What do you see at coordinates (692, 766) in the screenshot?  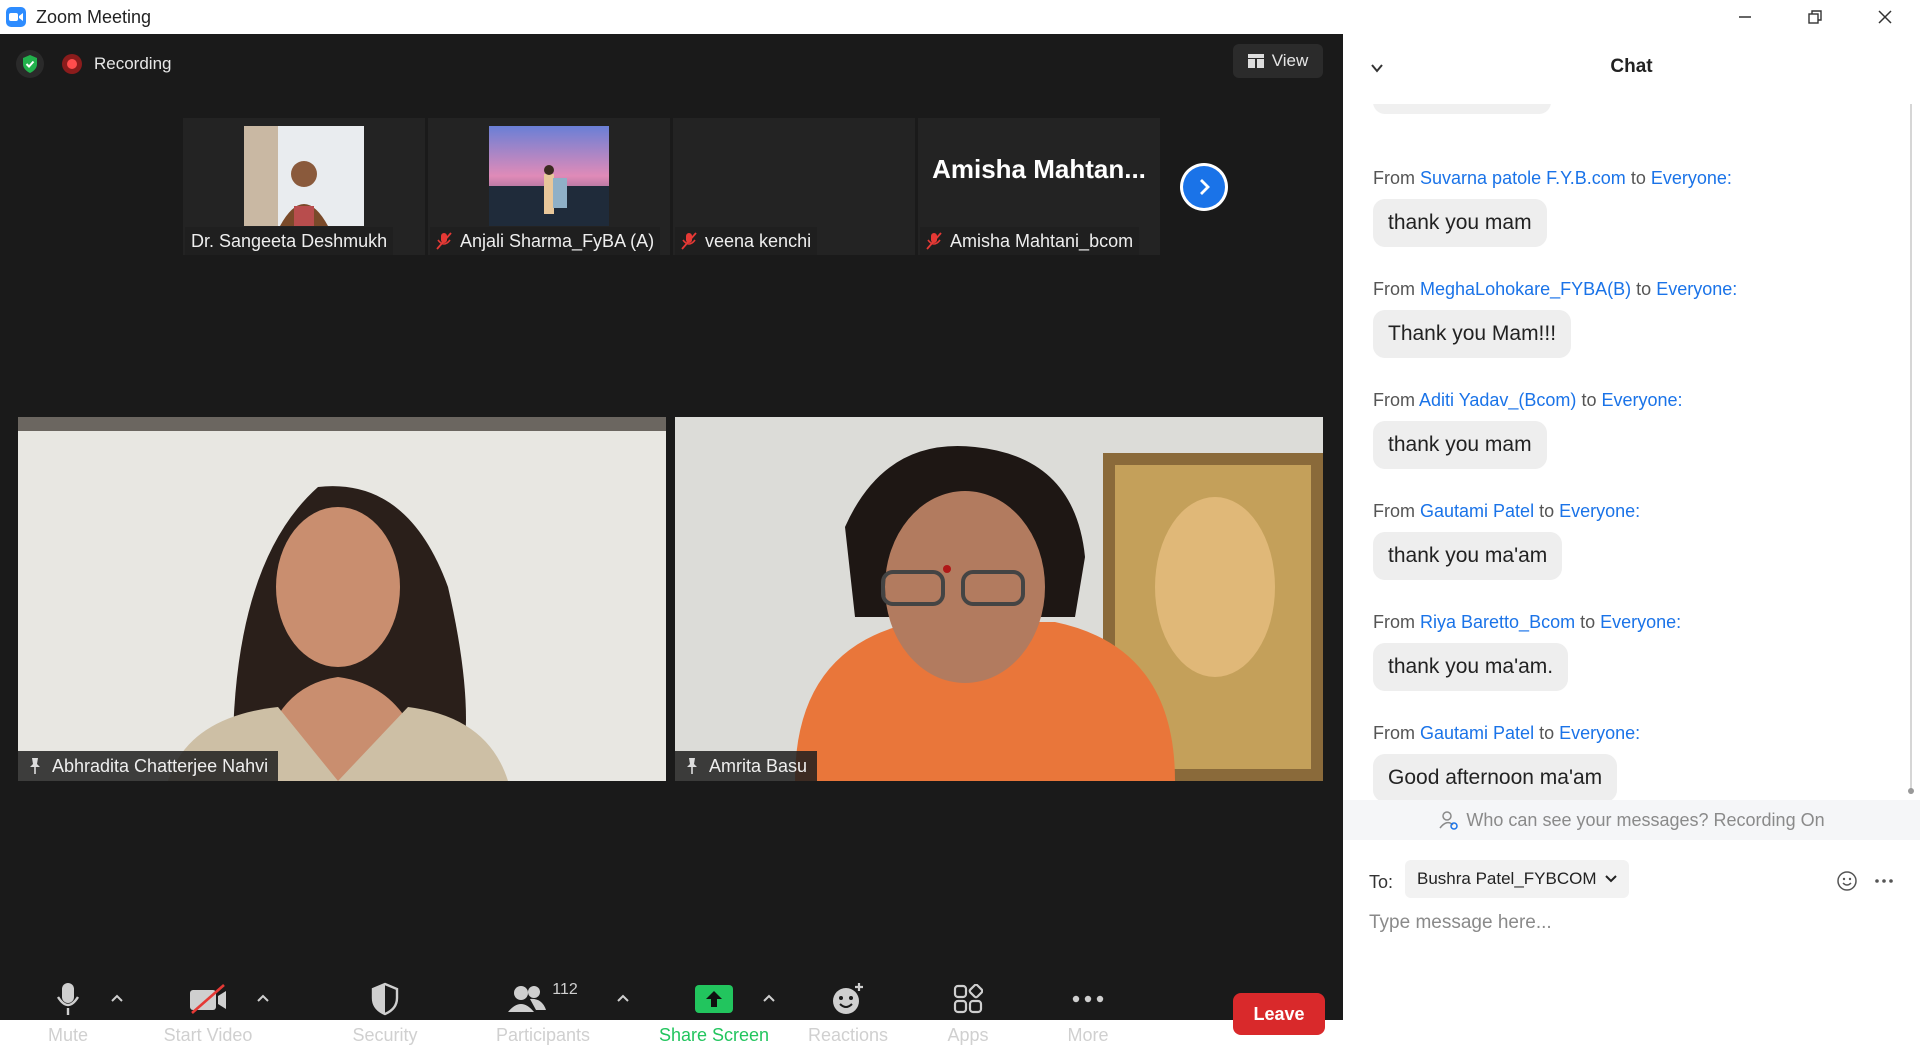 I see `pin-icon` at bounding box center [692, 766].